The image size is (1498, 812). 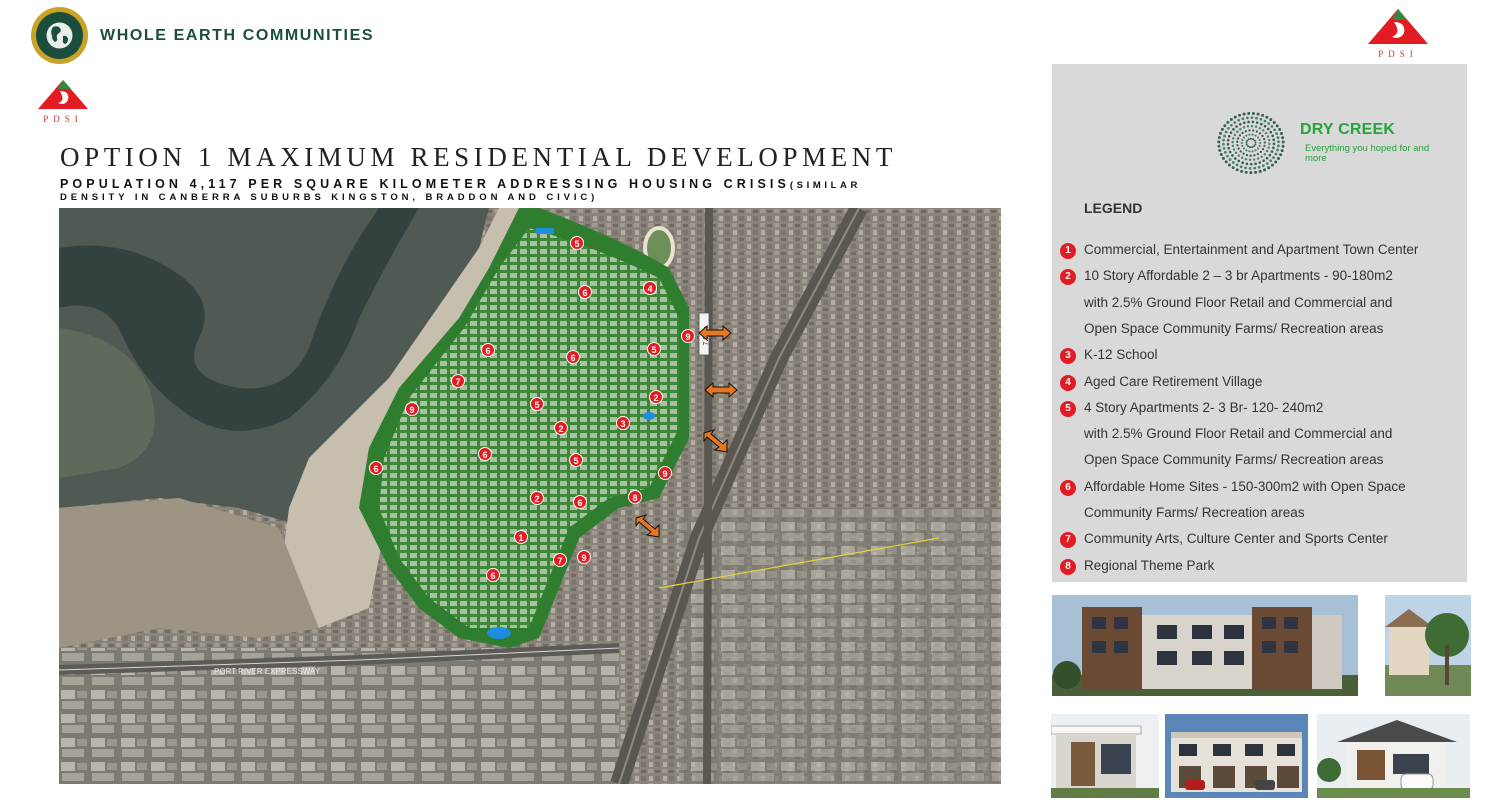 I want to click on dry-creek-emblem-icon, so click(x=1251, y=143).